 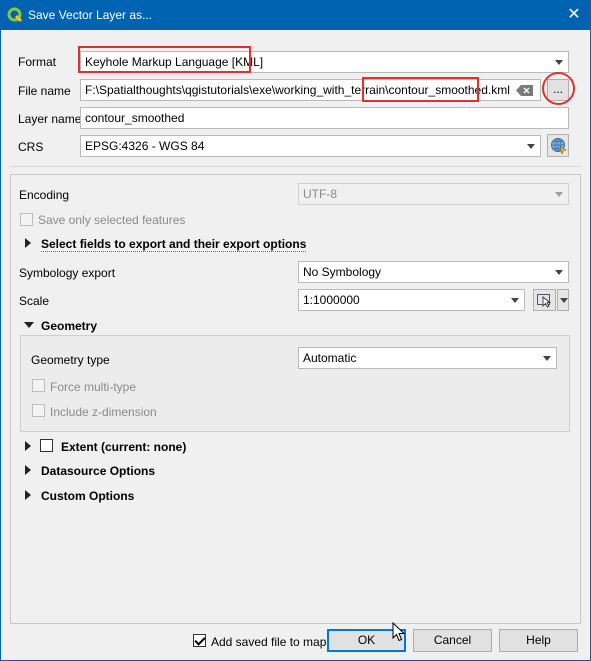 I want to click on extent-checkbox, so click(x=46, y=445).